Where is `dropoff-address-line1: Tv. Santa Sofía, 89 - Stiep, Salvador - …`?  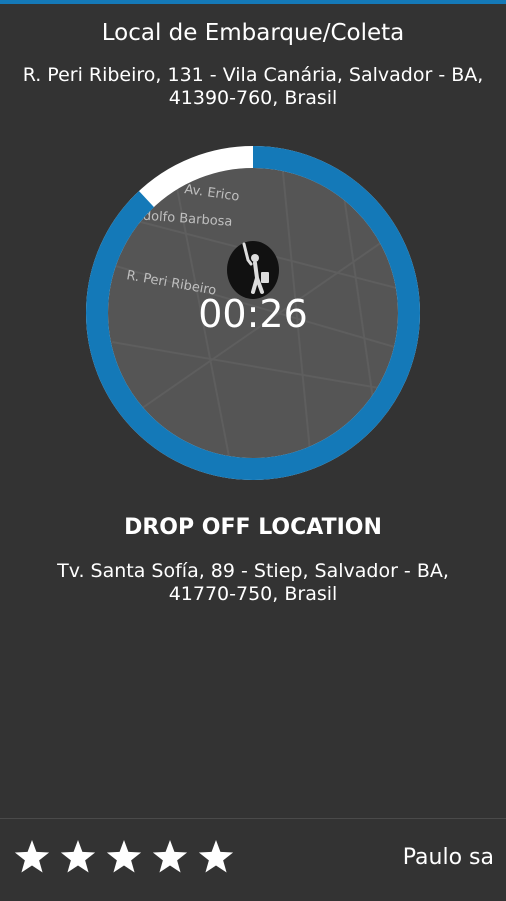
dropoff-address-line1: Tv. Santa Sofía, 89 - Stiep, Salvador - … is located at coordinates (253, 571).